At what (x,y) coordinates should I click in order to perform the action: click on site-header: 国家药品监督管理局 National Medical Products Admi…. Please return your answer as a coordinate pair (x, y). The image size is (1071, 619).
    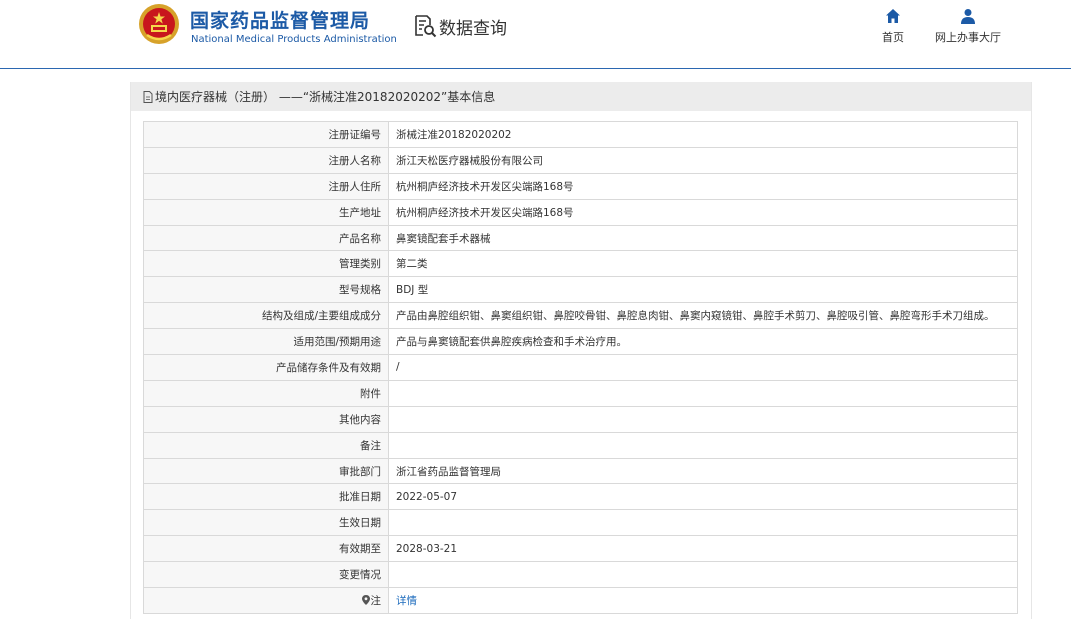
    Looking at the image, I should click on (535, 34).